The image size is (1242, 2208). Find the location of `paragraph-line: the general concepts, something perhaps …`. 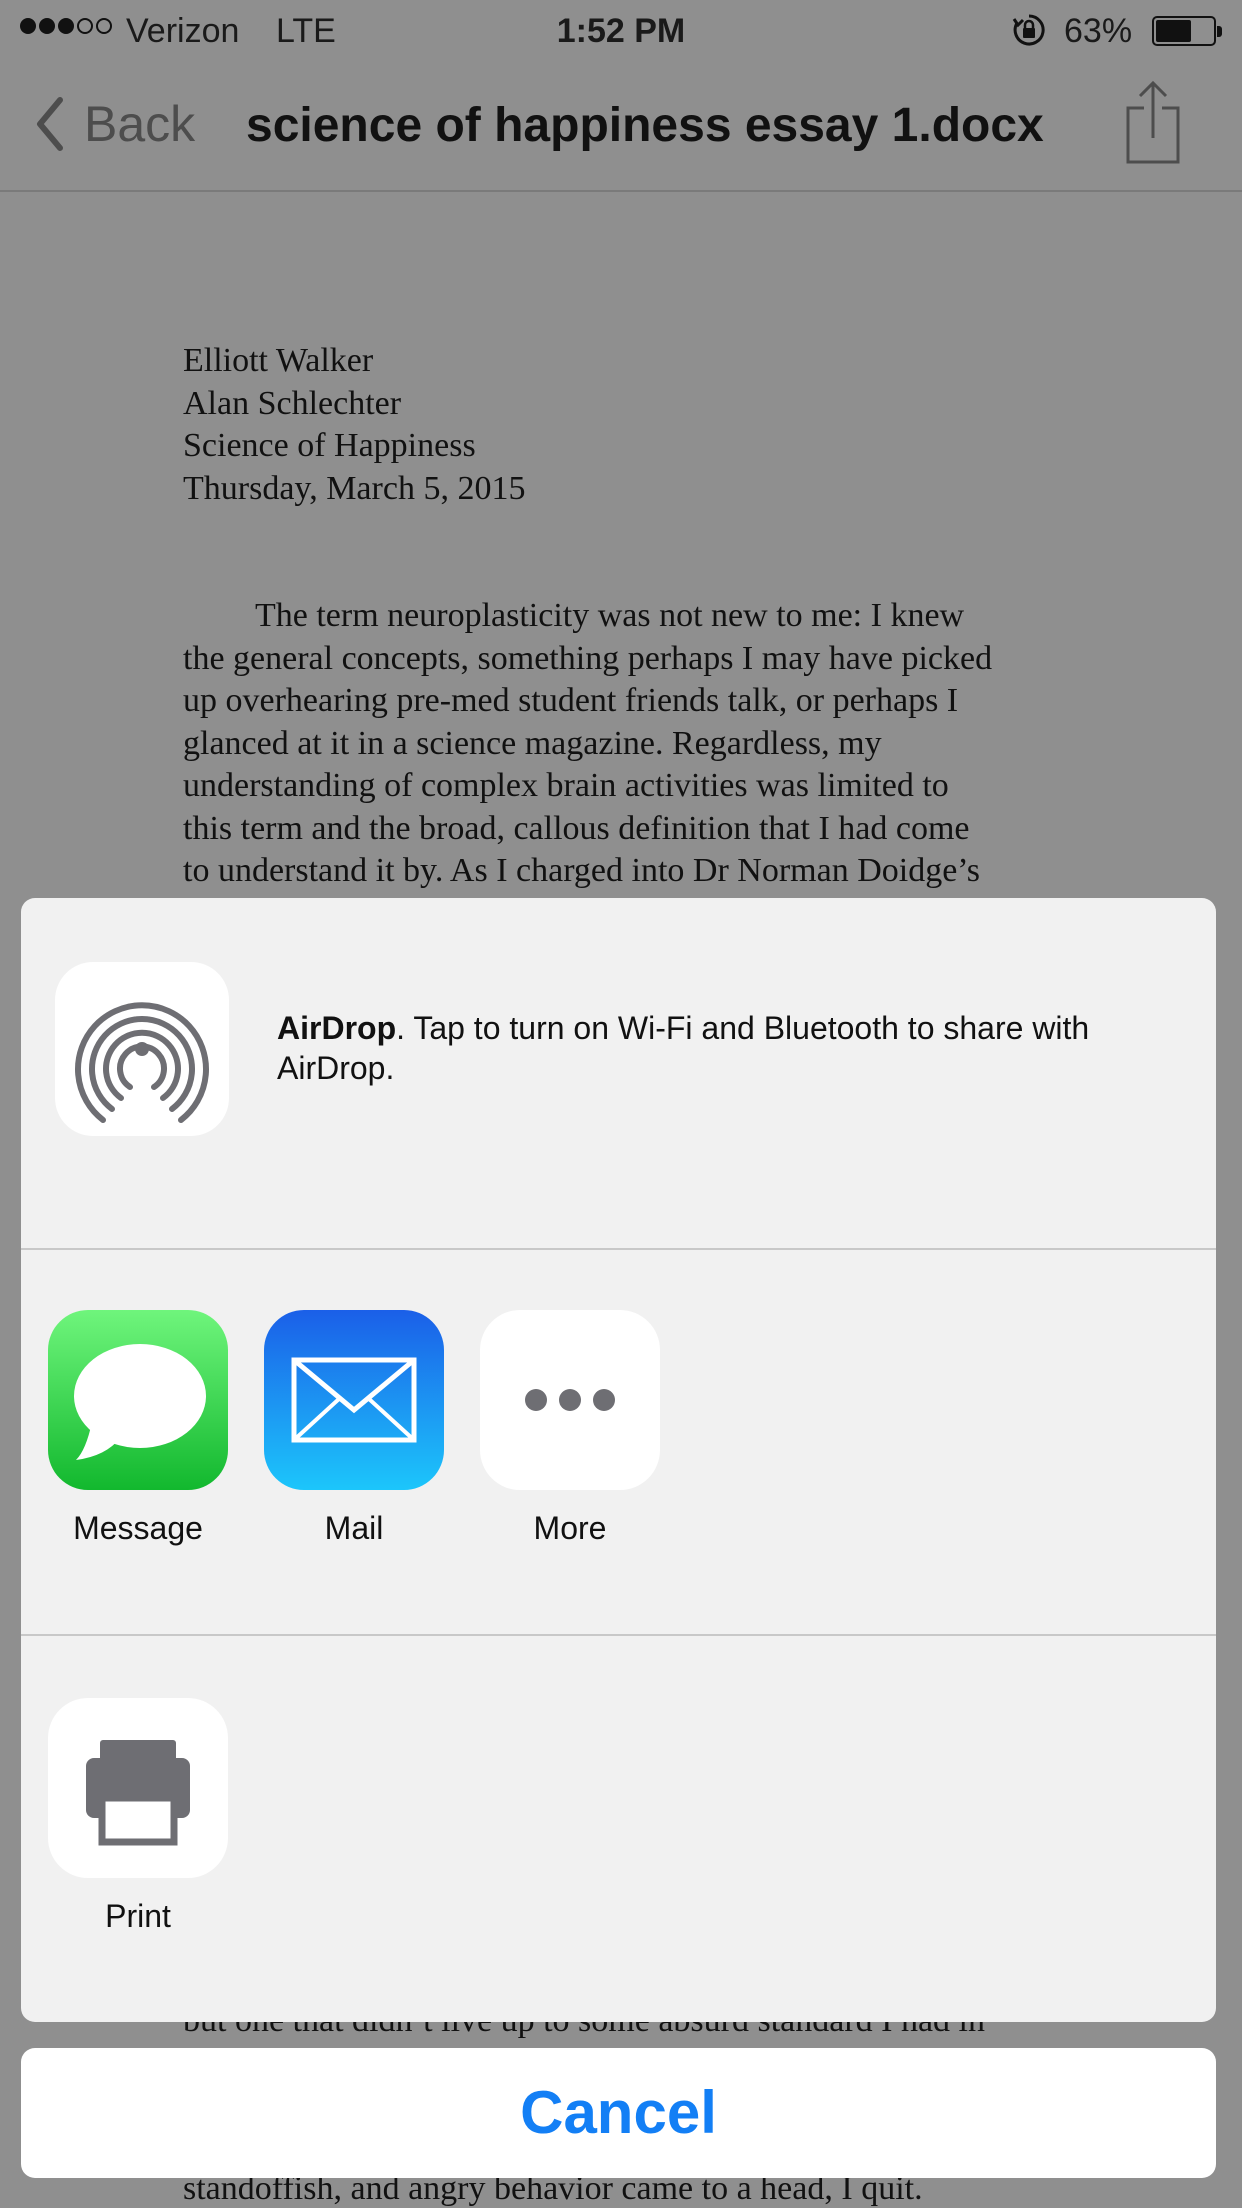

paragraph-line: the general concepts, something perhaps … is located at coordinates (588, 658).